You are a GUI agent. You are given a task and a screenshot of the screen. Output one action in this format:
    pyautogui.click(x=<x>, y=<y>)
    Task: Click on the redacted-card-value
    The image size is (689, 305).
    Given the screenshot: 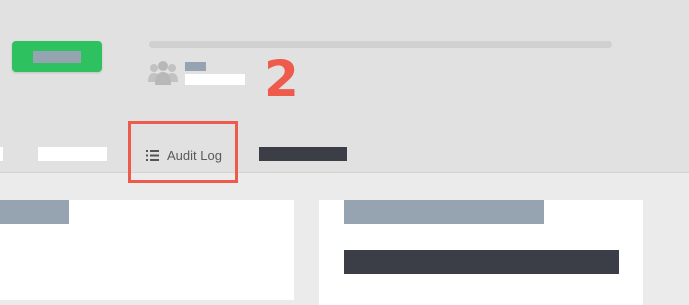 What is the action you would take?
    pyautogui.click(x=481, y=262)
    